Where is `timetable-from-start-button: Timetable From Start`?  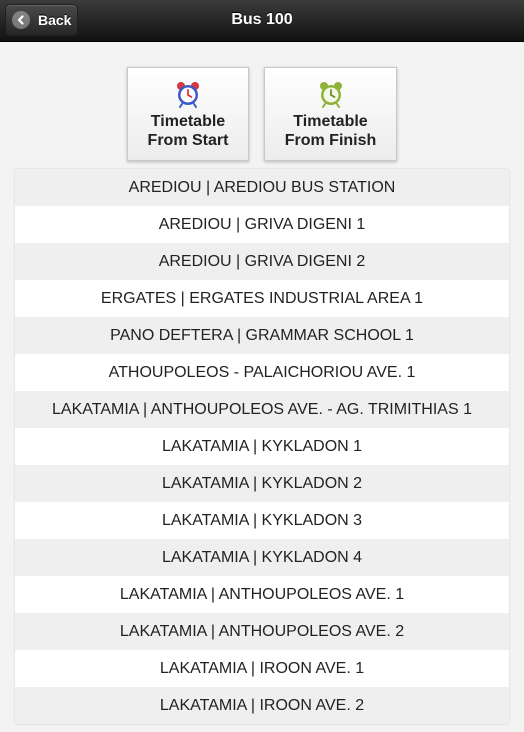 timetable-from-start-button: Timetable From Start is located at coordinates (188, 114).